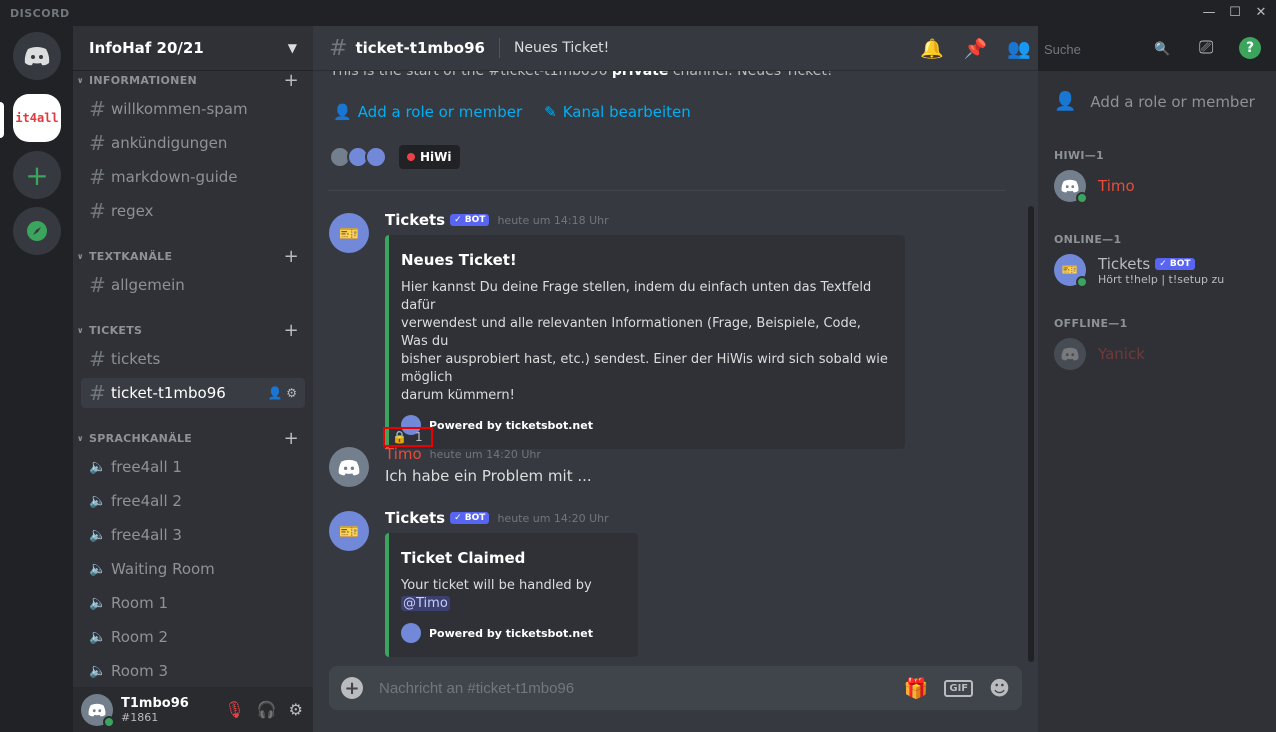 This screenshot has height=732, width=1276. I want to click on server-it4all: it4all, so click(37, 118).